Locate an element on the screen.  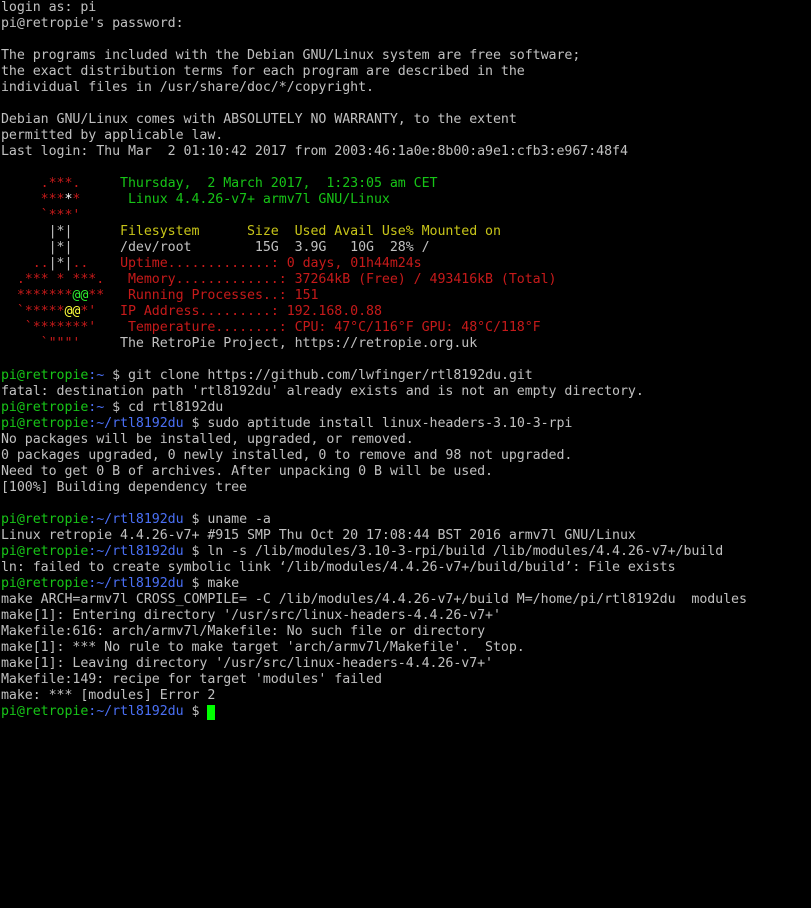
terminal-text-segment: .. is located at coordinates (96, 263).